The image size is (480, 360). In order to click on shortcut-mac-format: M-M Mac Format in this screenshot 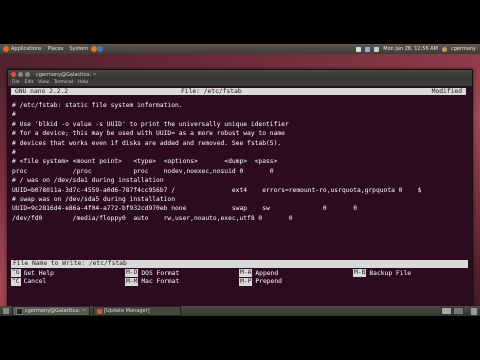, I will do `click(152, 281)`.